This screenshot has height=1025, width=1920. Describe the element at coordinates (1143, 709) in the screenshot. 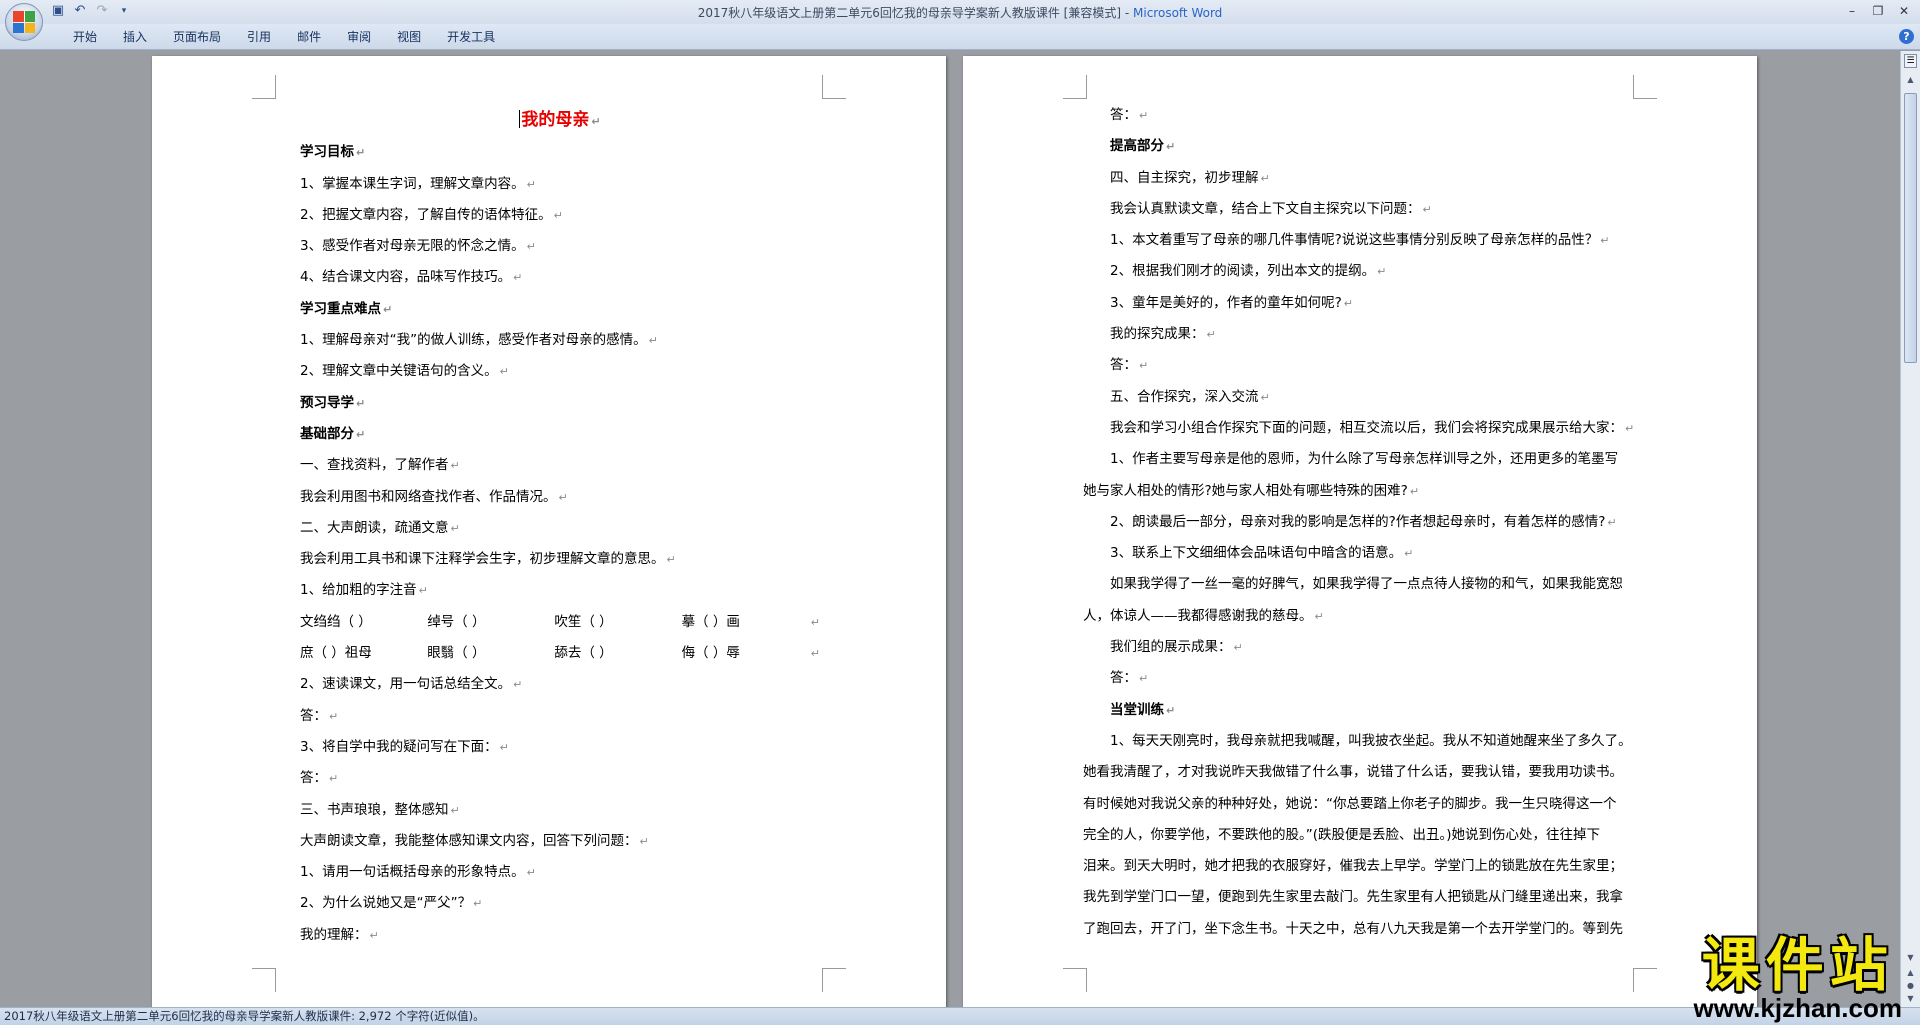

I see `section-heading: 当堂训练 ↵` at that location.